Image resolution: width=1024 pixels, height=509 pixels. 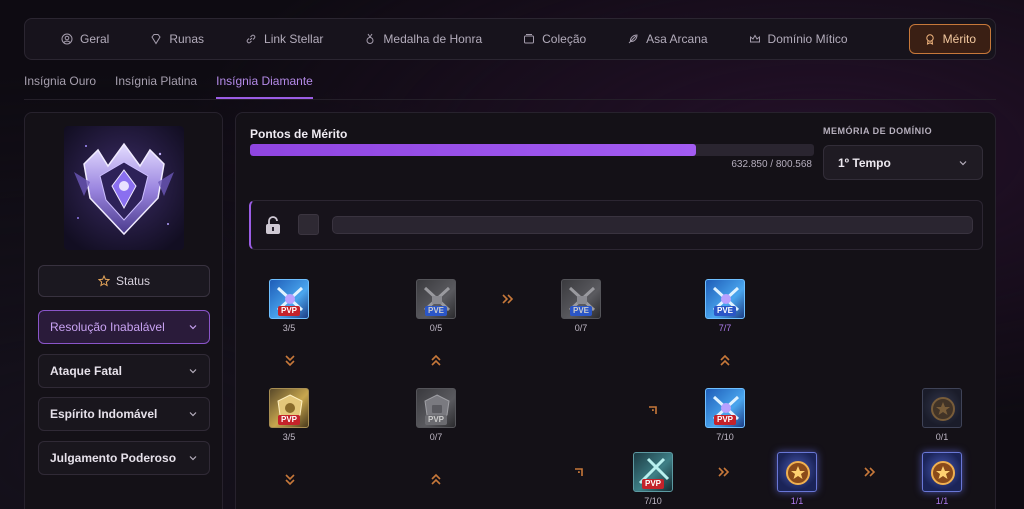 I want to click on gem-icon, so click(x=156, y=39).